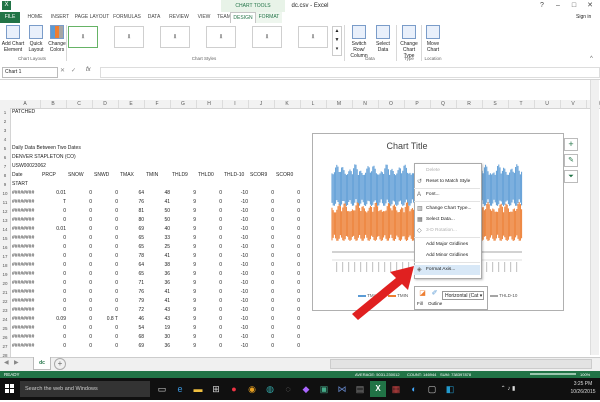  Describe the element at coordinates (234, 389) in the screenshot. I see `app-icon-red: ●` at that location.